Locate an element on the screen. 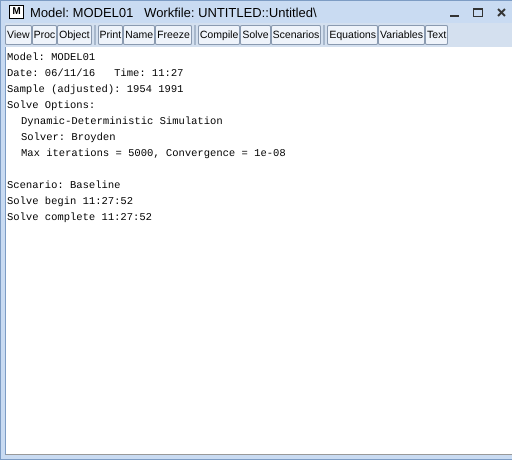 This screenshot has width=512, height=460. output-line: Dynamic-Deterministic Simulation is located at coordinates (122, 122).